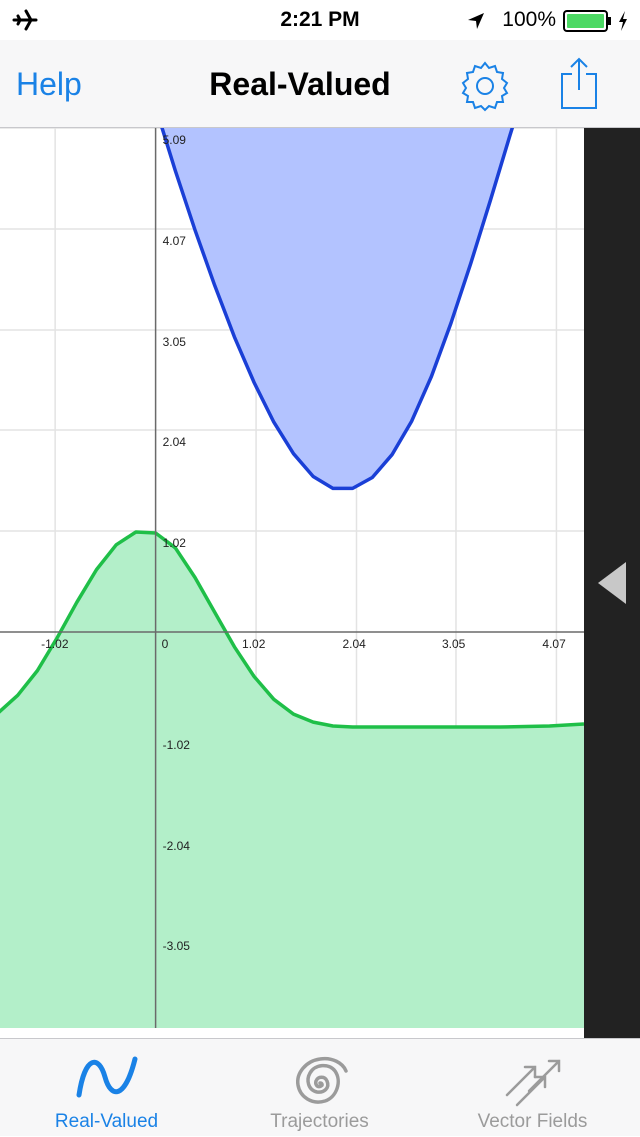 This screenshot has height=1137, width=640. What do you see at coordinates (587, 21) in the screenshot?
I see `battery-icon` at bounding box center [587, 21].